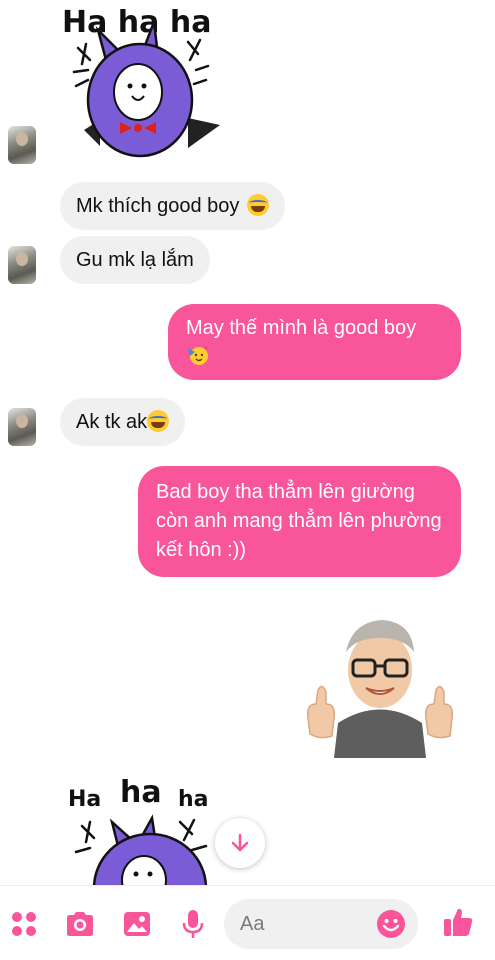 The image size is (495, 960). I want to click on like-button, so click(458, 922).